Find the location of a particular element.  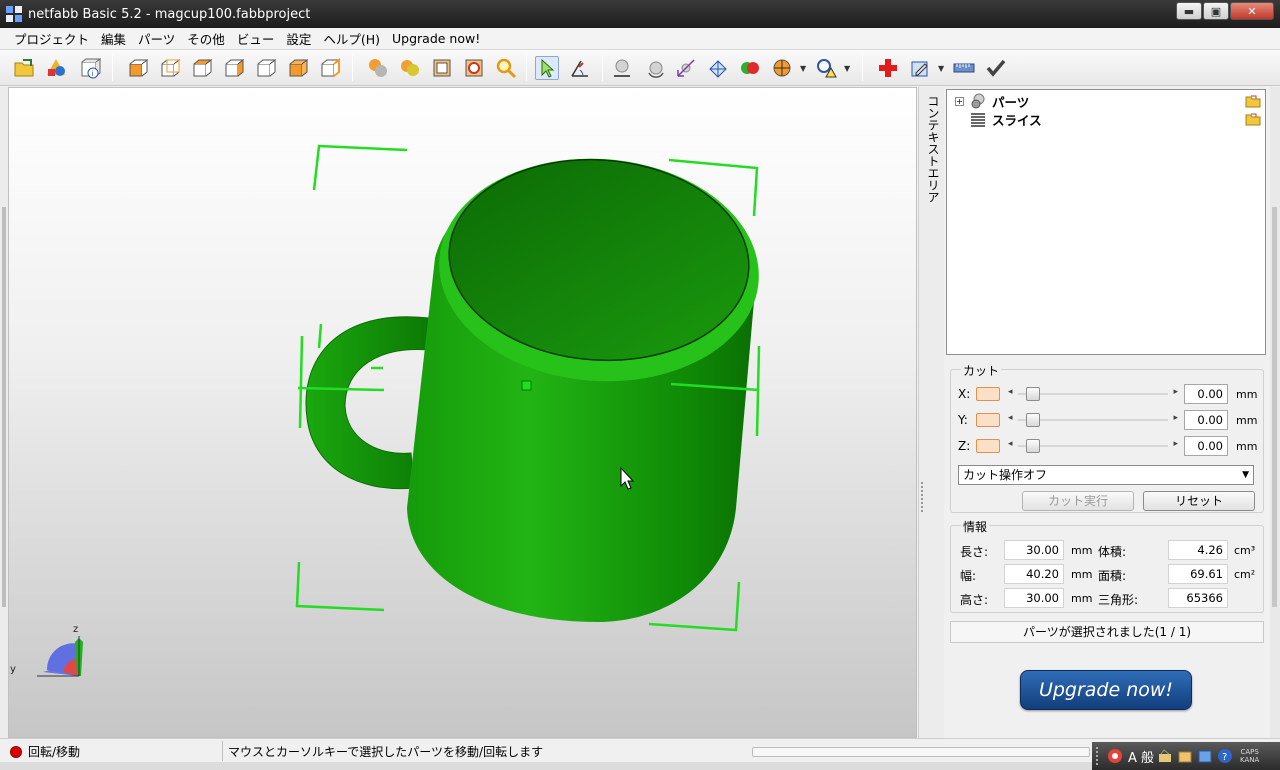

shaded-view-icon is located at coordinates (378, 68).